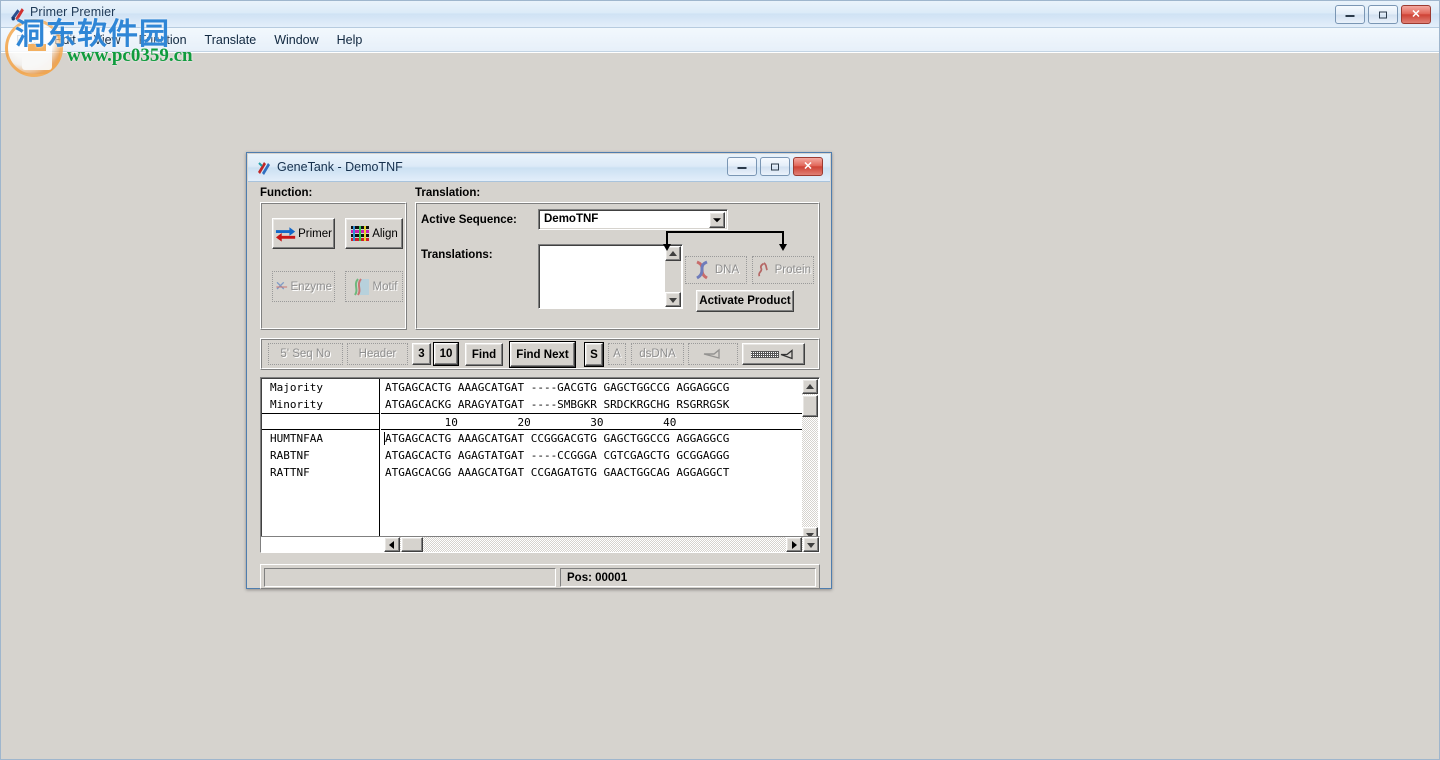 Image resolution: width=1440 pixels, height=760 pixels. What do you see at coordinates (360, 233) in the screenshot?
I see `align-bars-icon` at bounding box center [360, 233].